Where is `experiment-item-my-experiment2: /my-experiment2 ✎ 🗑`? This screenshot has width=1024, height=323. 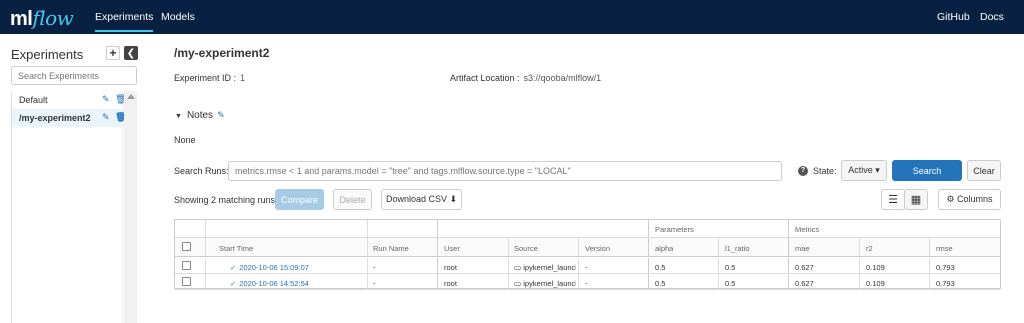 experiment-item-my-experiment2: /my-experiment2 ✎ 🗑 is located at coordinates (69, 118).